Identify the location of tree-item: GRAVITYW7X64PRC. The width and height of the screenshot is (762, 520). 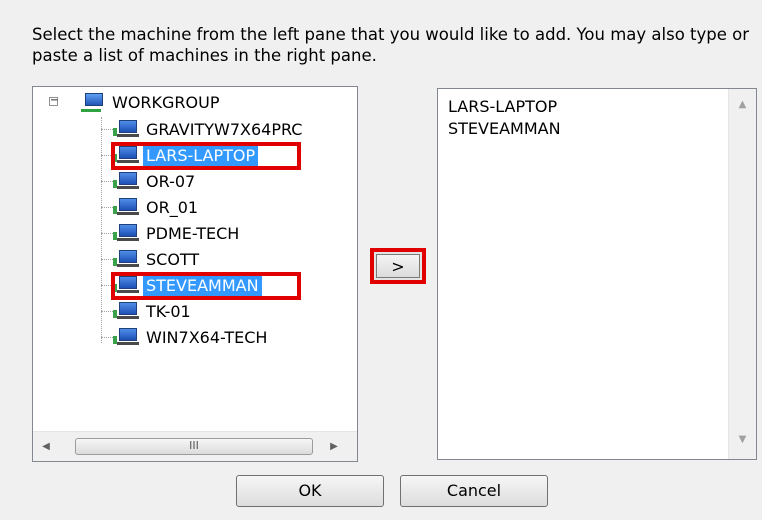
(209, 129).